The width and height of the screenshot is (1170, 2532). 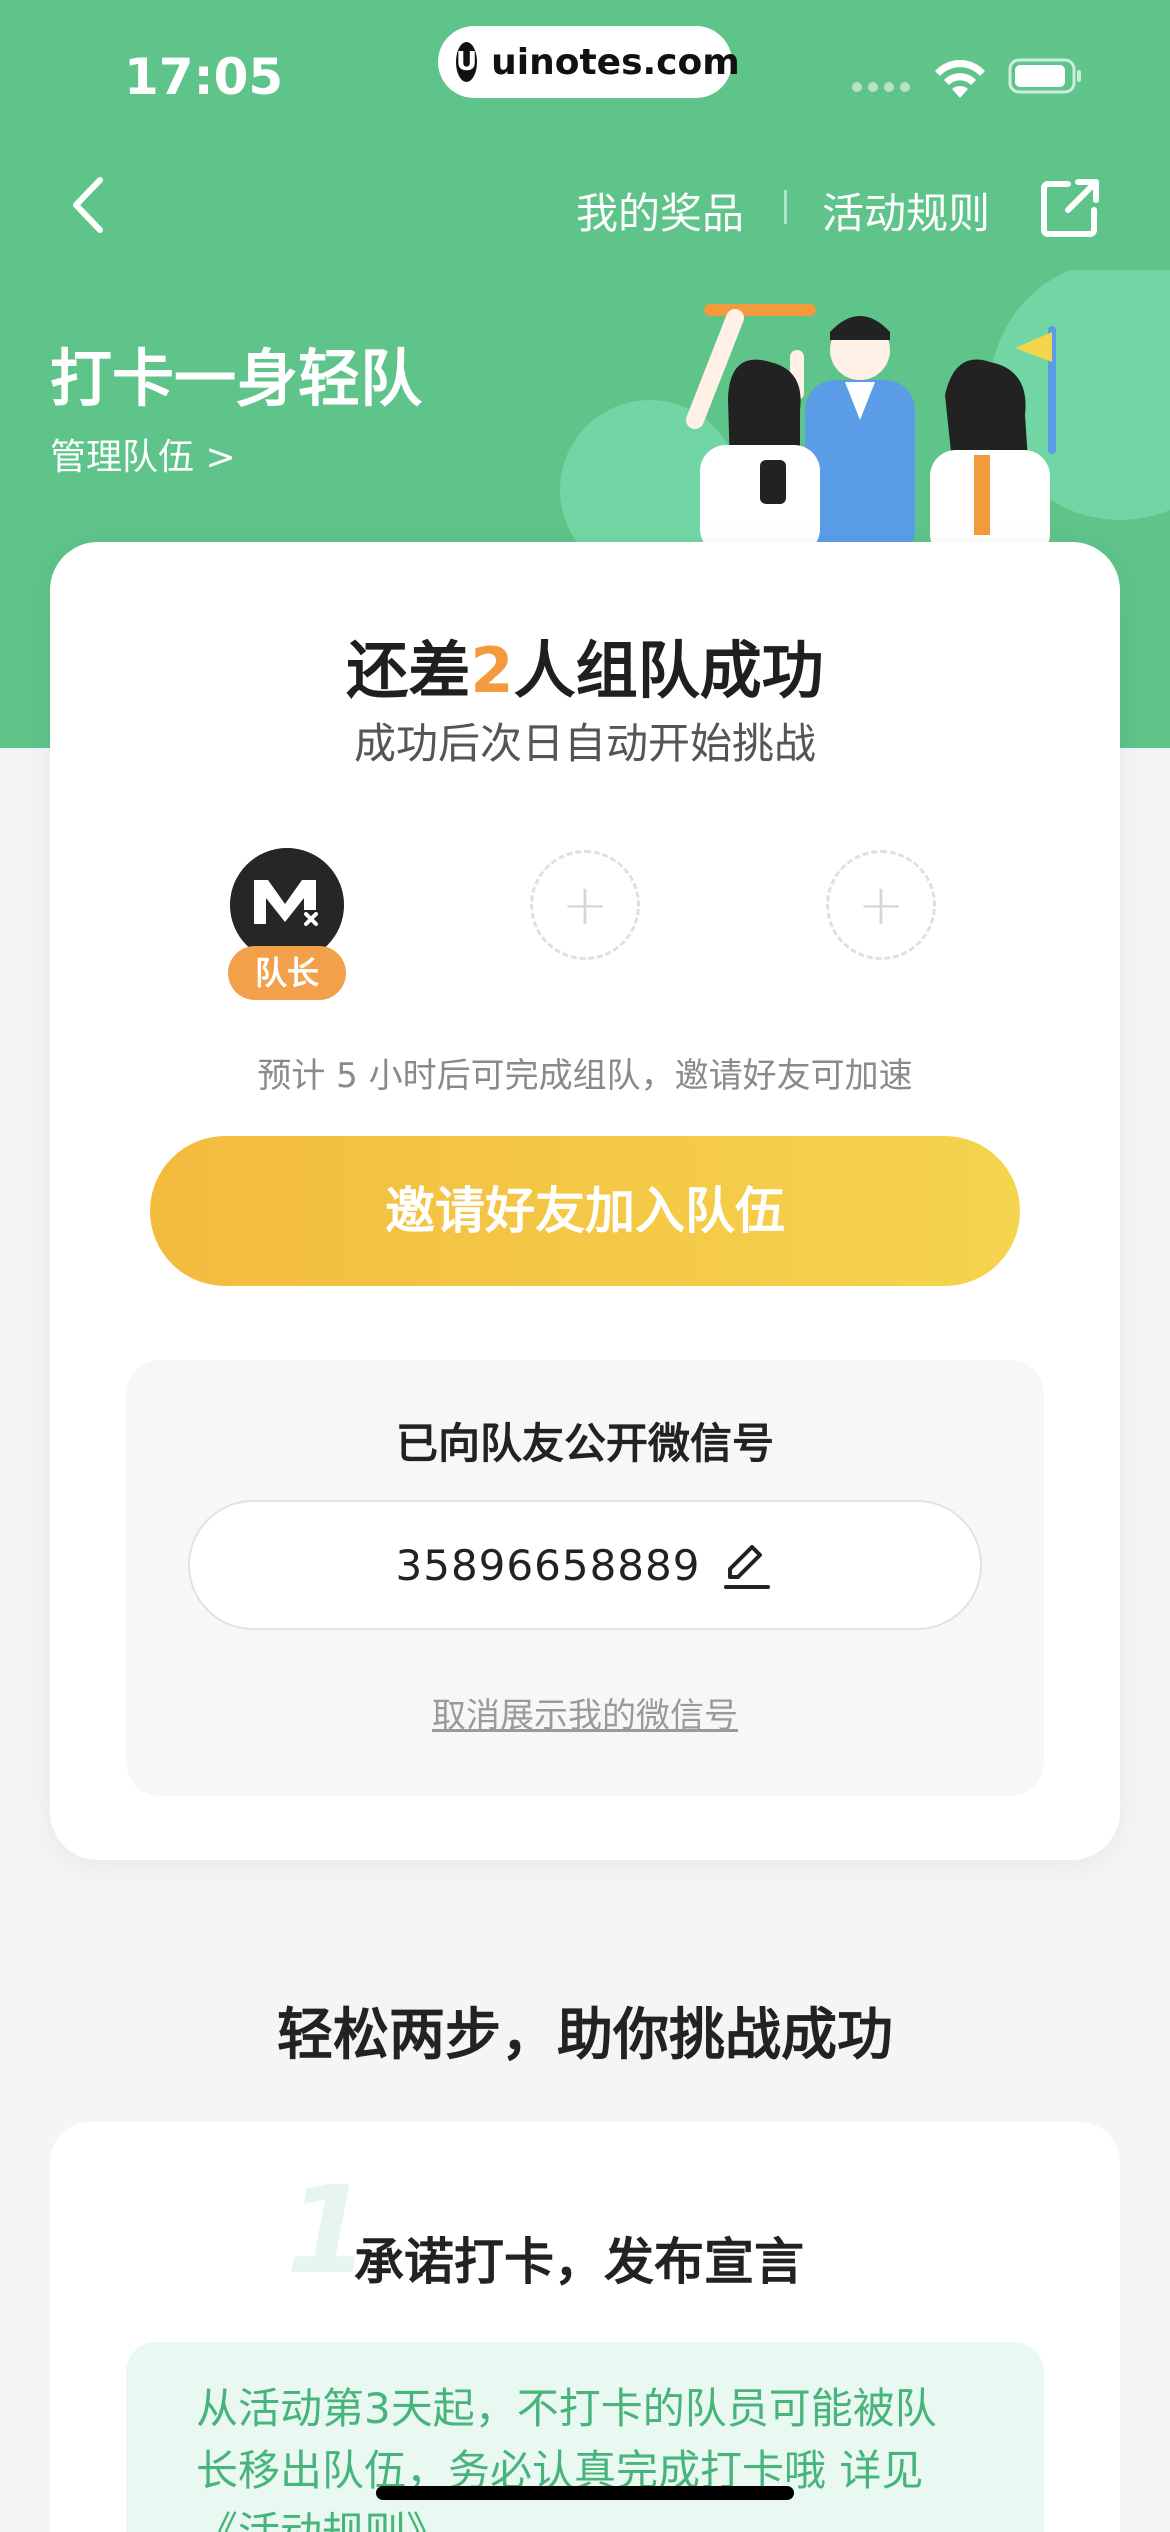 I want to click on invite-friends-button: 邀请好友加入队伍, so click(x=585, y=1211).